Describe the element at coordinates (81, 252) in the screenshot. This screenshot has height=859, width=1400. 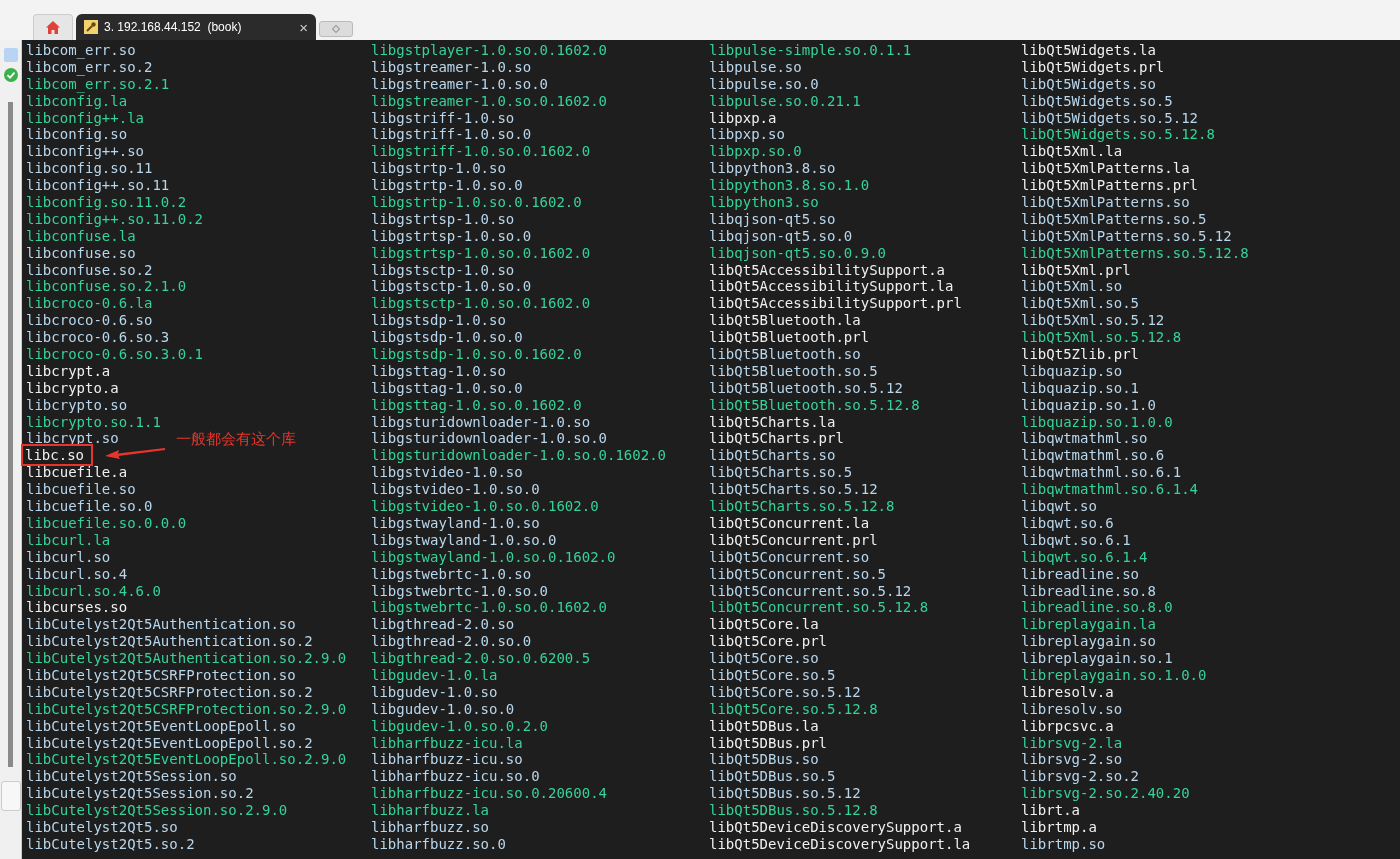
I see `file-name: libconfuse.so` at that location.